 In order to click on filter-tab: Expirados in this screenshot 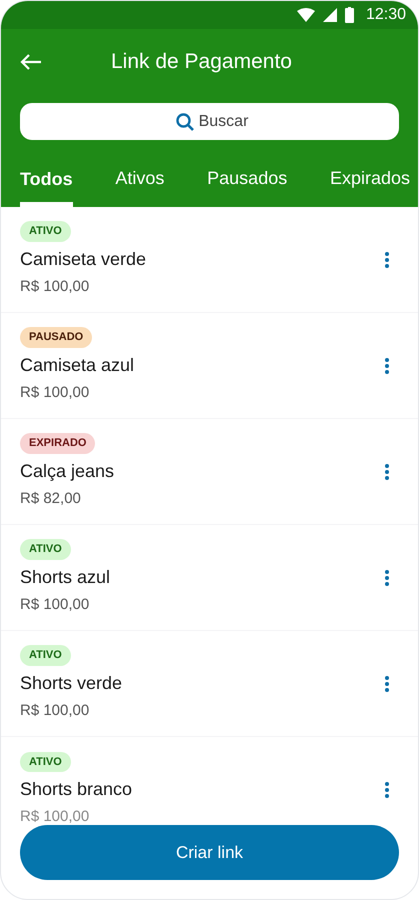, I will do `click(370, 185)`.